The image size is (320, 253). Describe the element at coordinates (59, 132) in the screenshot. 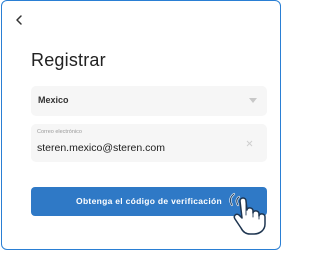

I see `email-field-label: Correo electrónico` at that location.